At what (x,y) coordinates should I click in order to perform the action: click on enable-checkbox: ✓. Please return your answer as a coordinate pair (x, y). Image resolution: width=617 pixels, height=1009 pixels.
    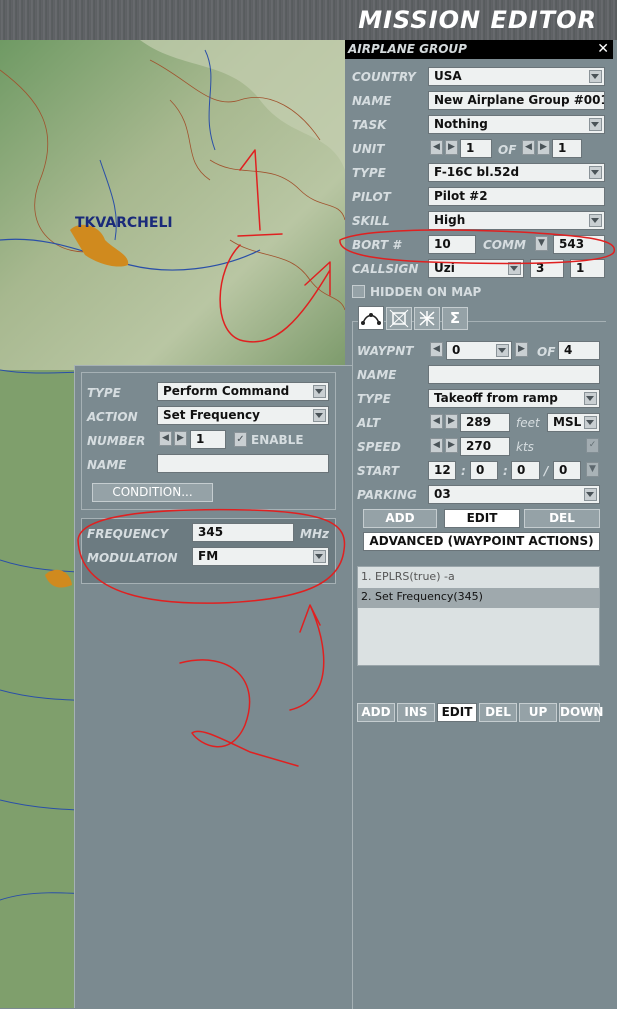
    Looking at the image, I should click on (240, 439).